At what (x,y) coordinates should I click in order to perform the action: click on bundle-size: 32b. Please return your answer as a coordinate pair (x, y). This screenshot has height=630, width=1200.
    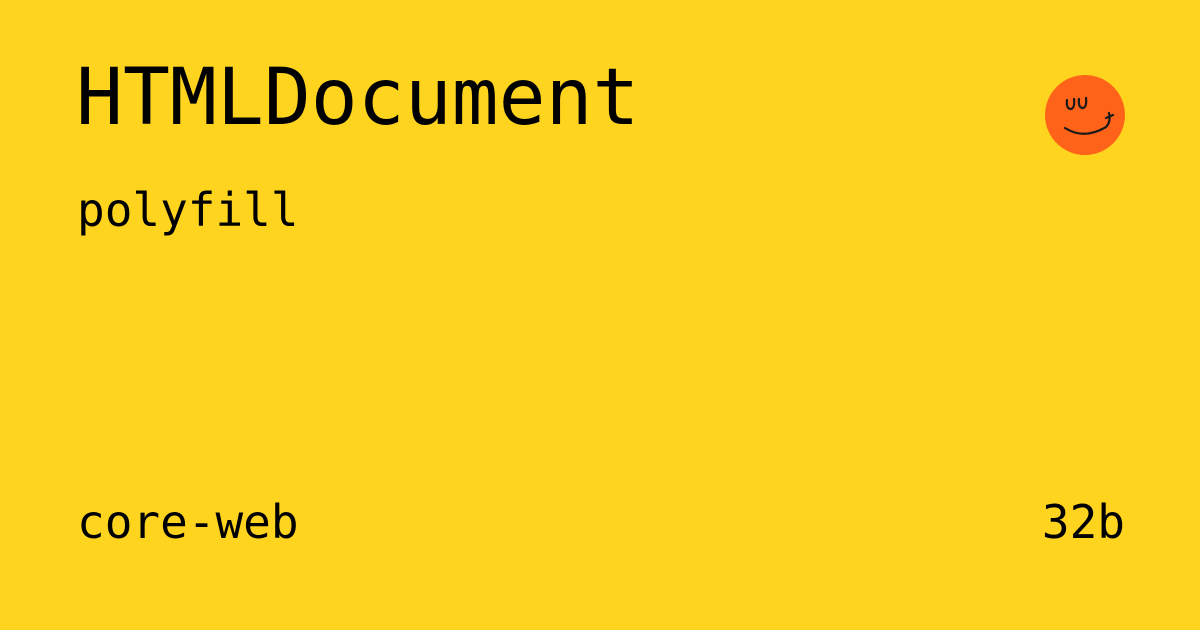
    Looking at the image, I should click on (1083, 522).